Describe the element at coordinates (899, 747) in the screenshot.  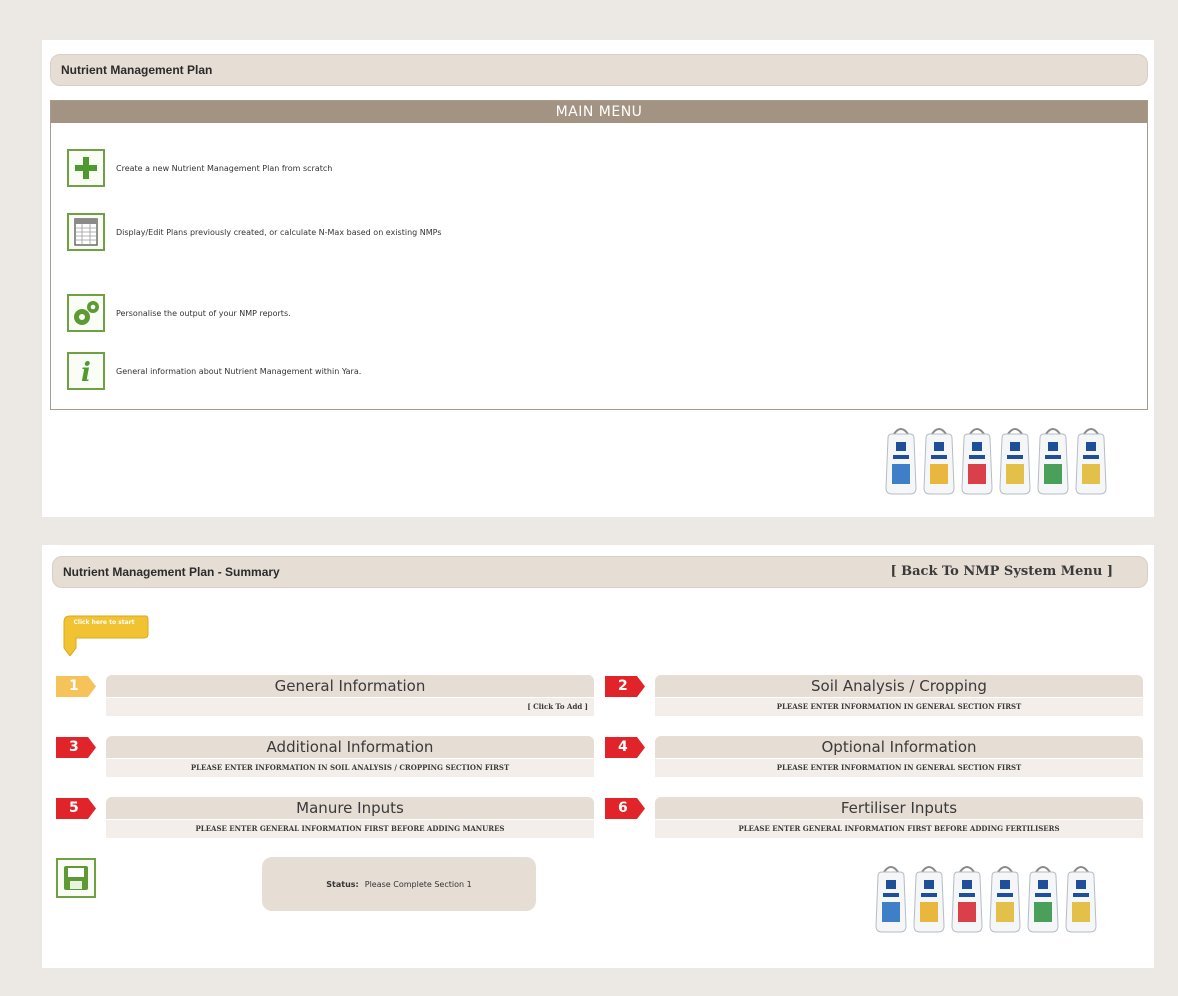
I see `section-title: Optional Information` at that location.